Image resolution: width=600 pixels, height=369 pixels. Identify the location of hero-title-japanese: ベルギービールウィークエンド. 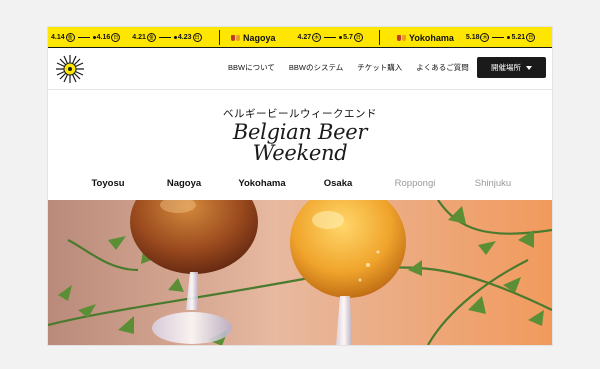
(300, 114).